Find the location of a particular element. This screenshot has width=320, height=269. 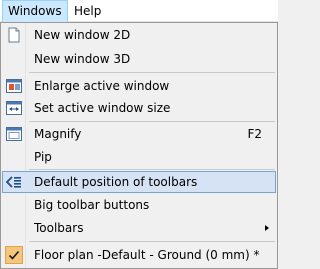

menu-bar: Windows Help is located at coordinates (139, 11).